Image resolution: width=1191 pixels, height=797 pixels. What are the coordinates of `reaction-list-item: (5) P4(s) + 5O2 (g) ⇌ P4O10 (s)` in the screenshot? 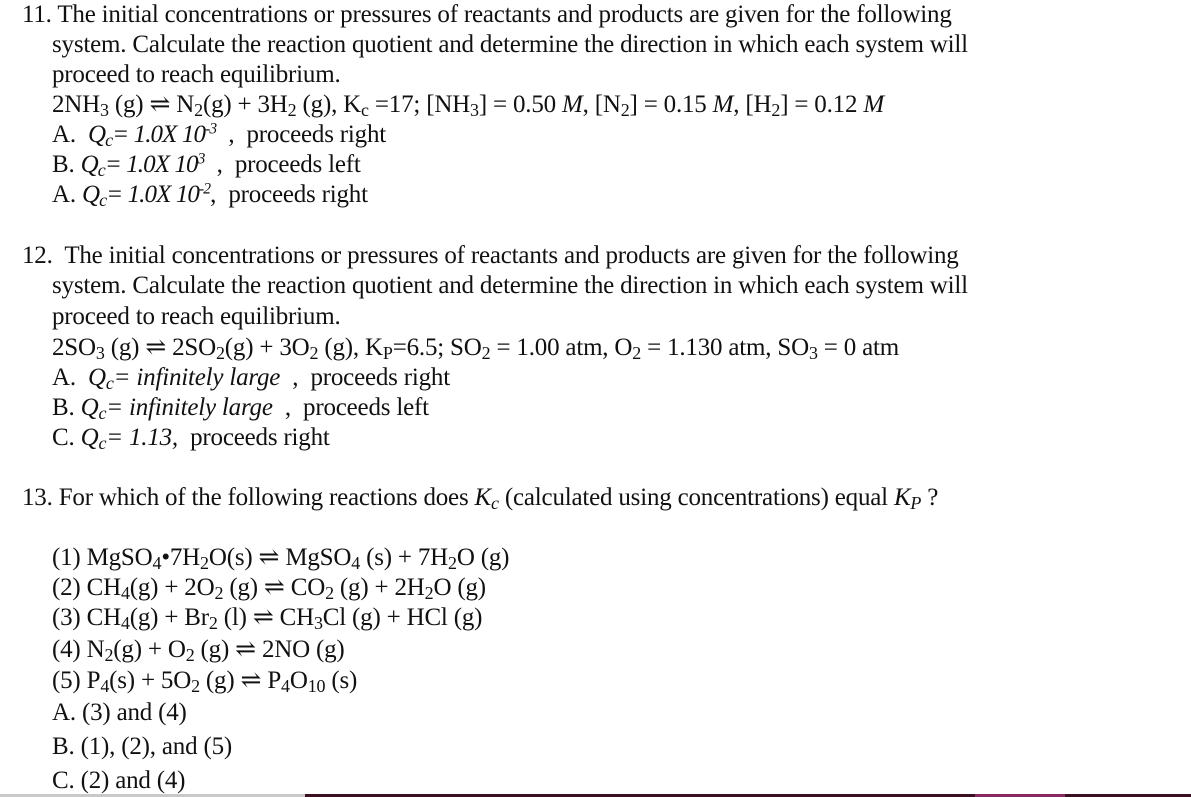 It's located at (205, 681).